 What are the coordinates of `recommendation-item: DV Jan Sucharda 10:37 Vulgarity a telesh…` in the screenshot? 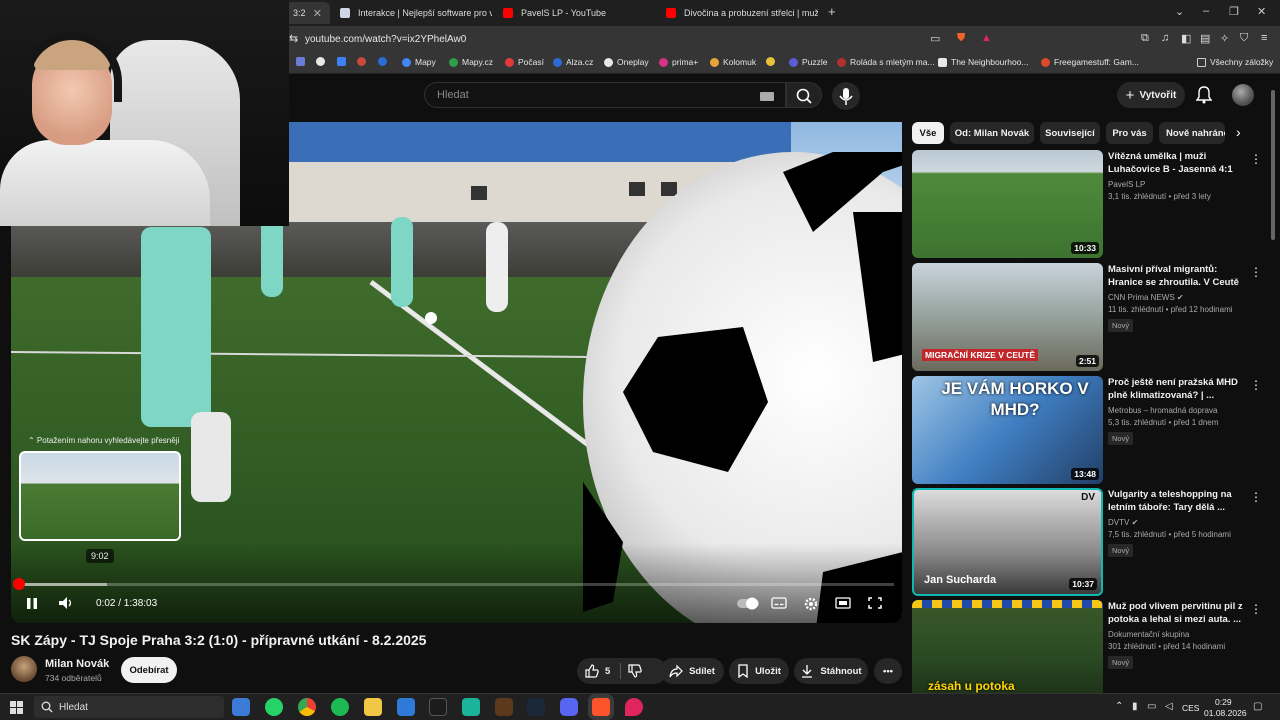 It's located at (1087, 542).